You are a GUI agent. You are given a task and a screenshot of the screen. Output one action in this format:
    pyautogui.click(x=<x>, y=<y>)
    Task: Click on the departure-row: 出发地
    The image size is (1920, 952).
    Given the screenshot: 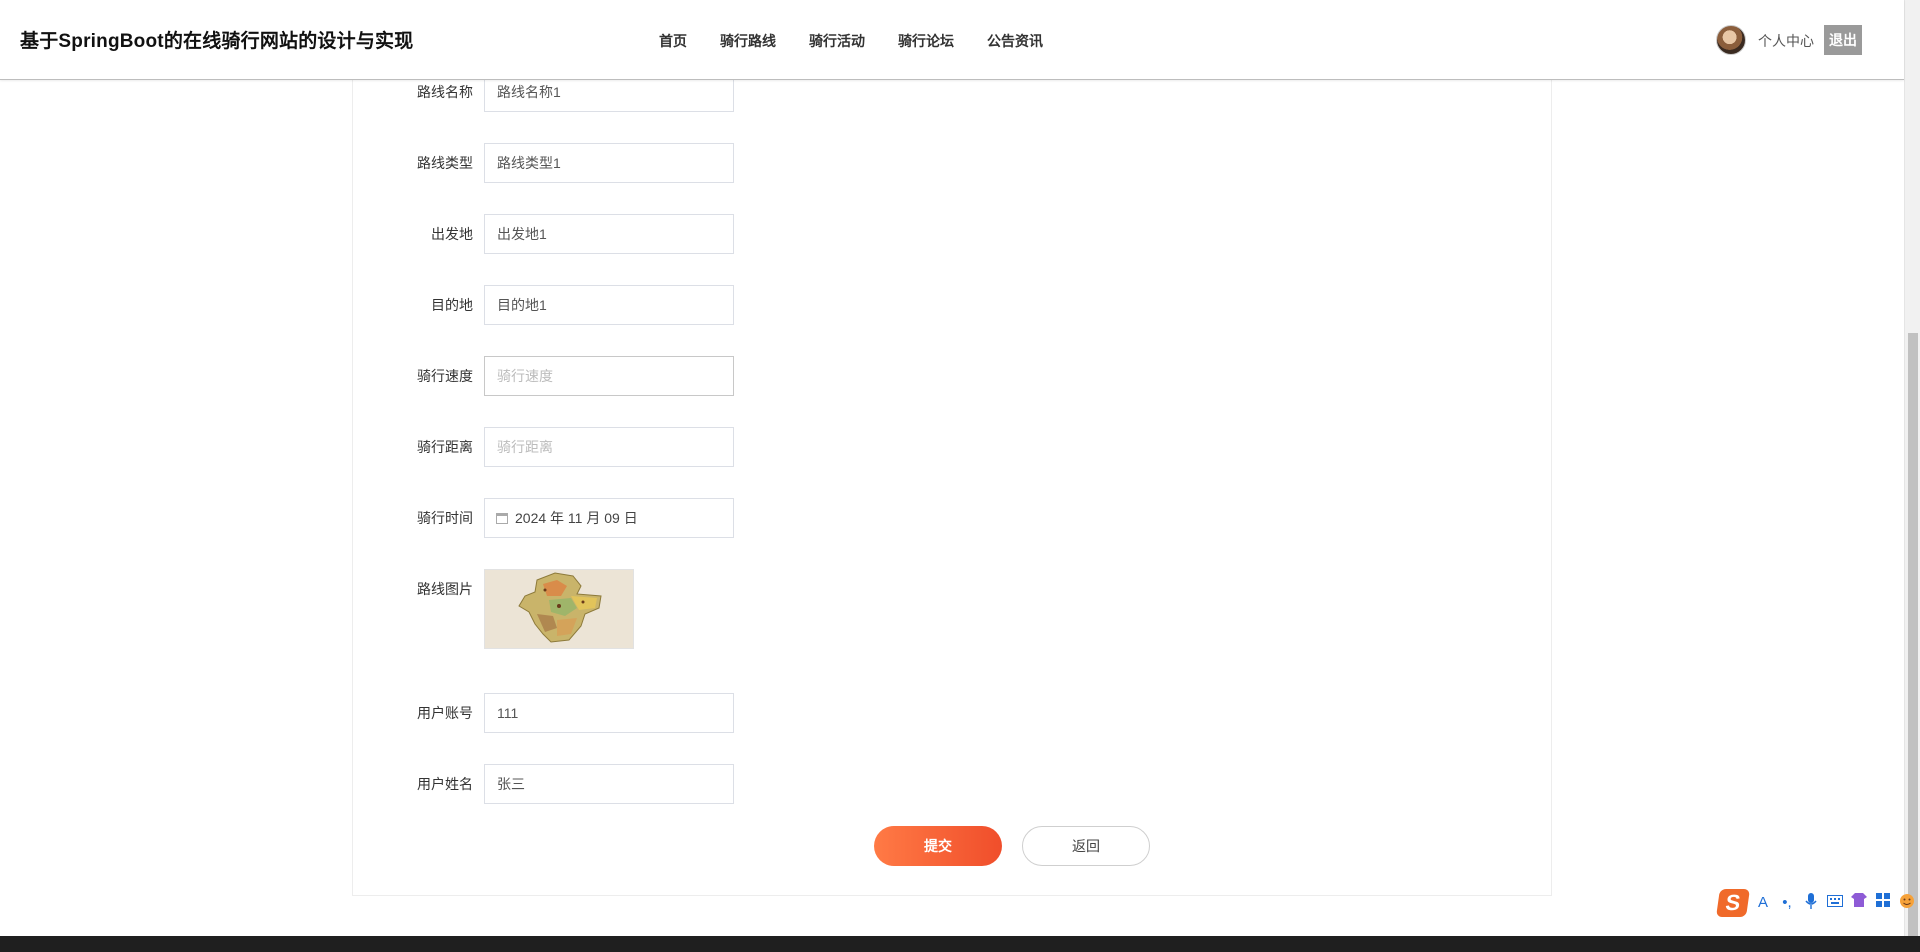 What is the action you would take?
    pyautogui.click(x=653, y=234)
    